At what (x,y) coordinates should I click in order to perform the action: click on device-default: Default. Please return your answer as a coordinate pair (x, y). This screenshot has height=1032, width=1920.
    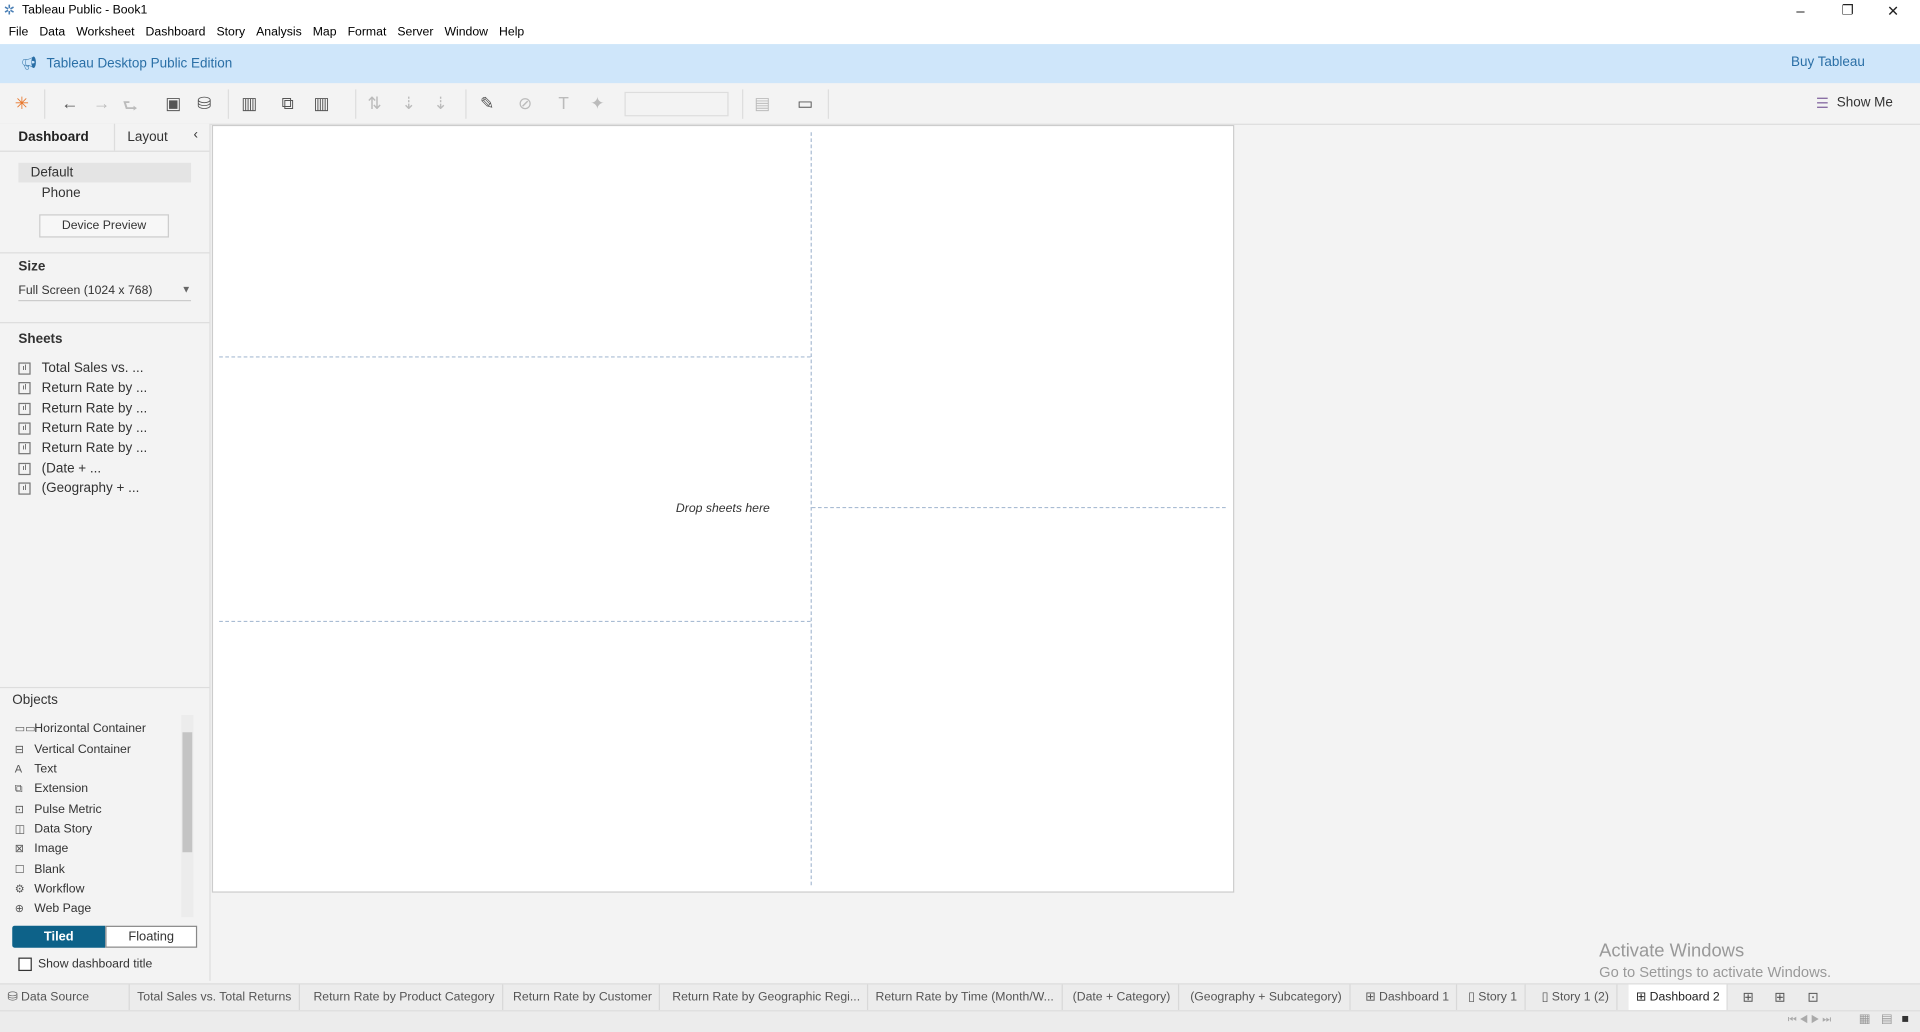
    Looking at the image, I should click on (52, 172).